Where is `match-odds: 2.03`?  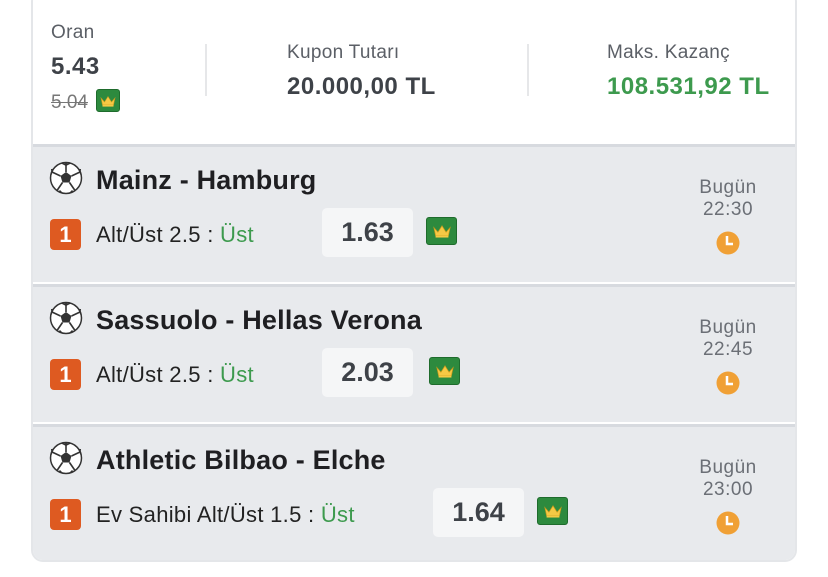
match-odds: 2.03 is located at coordinates (367, 372).